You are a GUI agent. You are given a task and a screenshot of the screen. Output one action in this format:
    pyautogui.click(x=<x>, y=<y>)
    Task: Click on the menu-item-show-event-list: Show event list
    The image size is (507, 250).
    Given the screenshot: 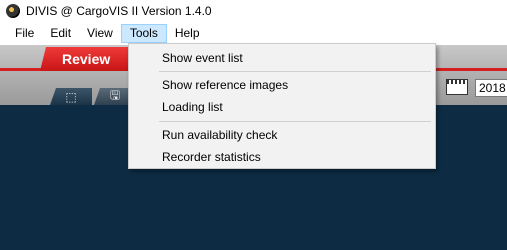 What is the action you would take?
    pyautogui.click(x=282, y=58)
    